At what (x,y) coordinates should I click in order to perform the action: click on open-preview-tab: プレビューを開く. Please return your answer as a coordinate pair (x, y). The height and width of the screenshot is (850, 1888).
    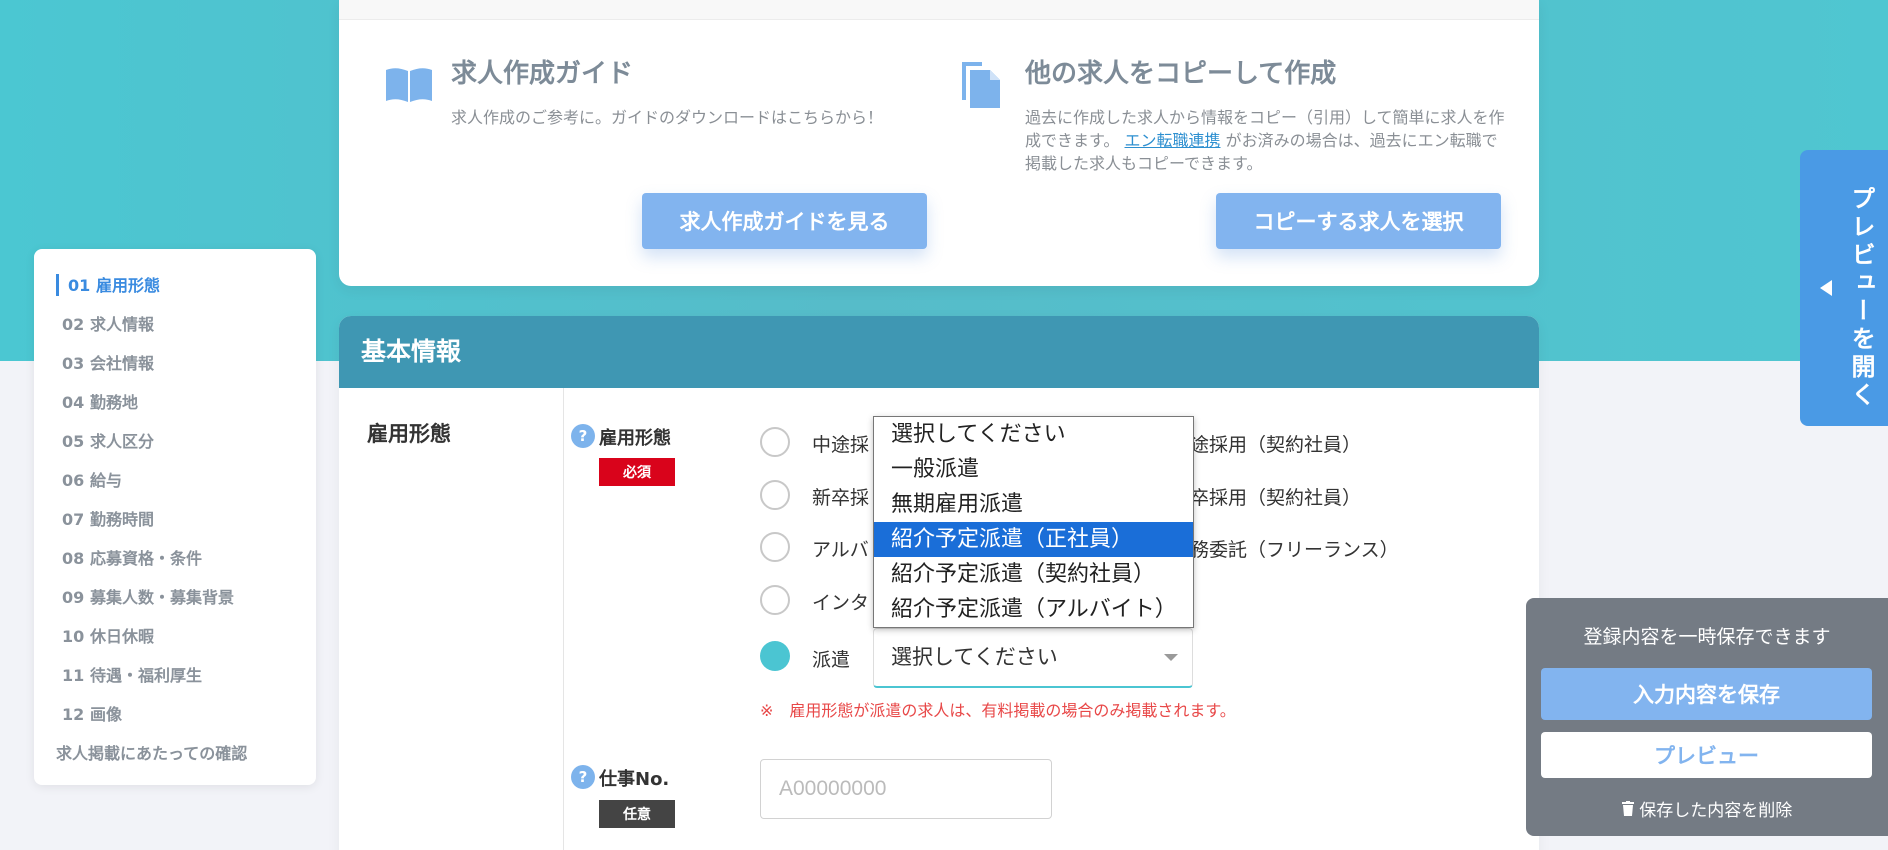
    Looking at the image, I should click on (1844, 288).